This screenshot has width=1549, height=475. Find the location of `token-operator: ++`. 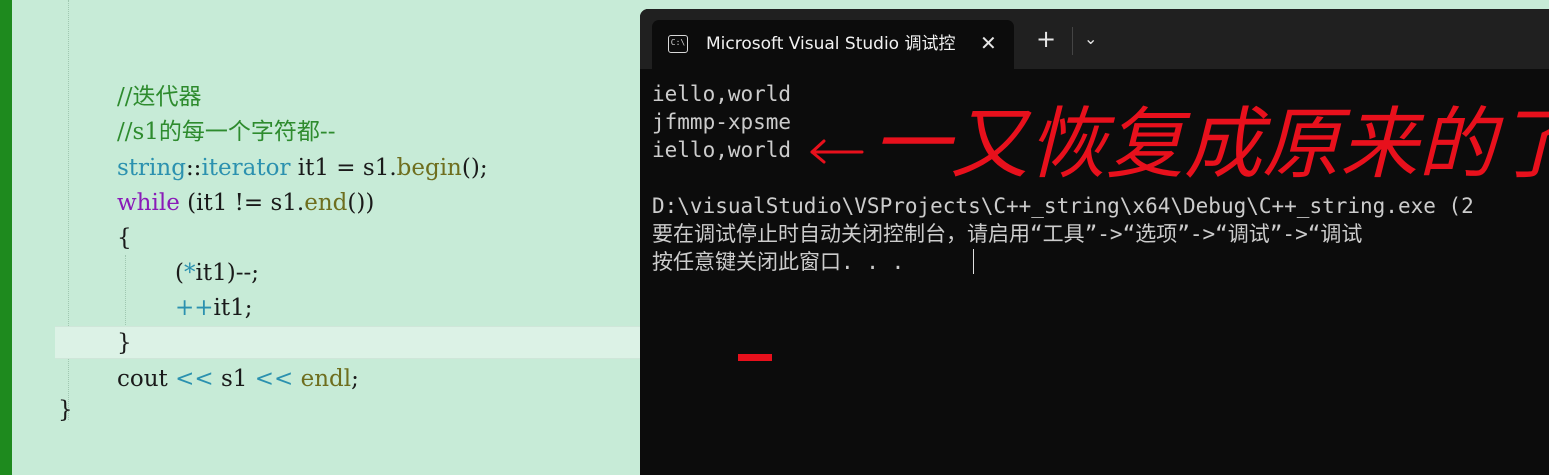

token-operator: ++ is located at coordinates (194, 308).